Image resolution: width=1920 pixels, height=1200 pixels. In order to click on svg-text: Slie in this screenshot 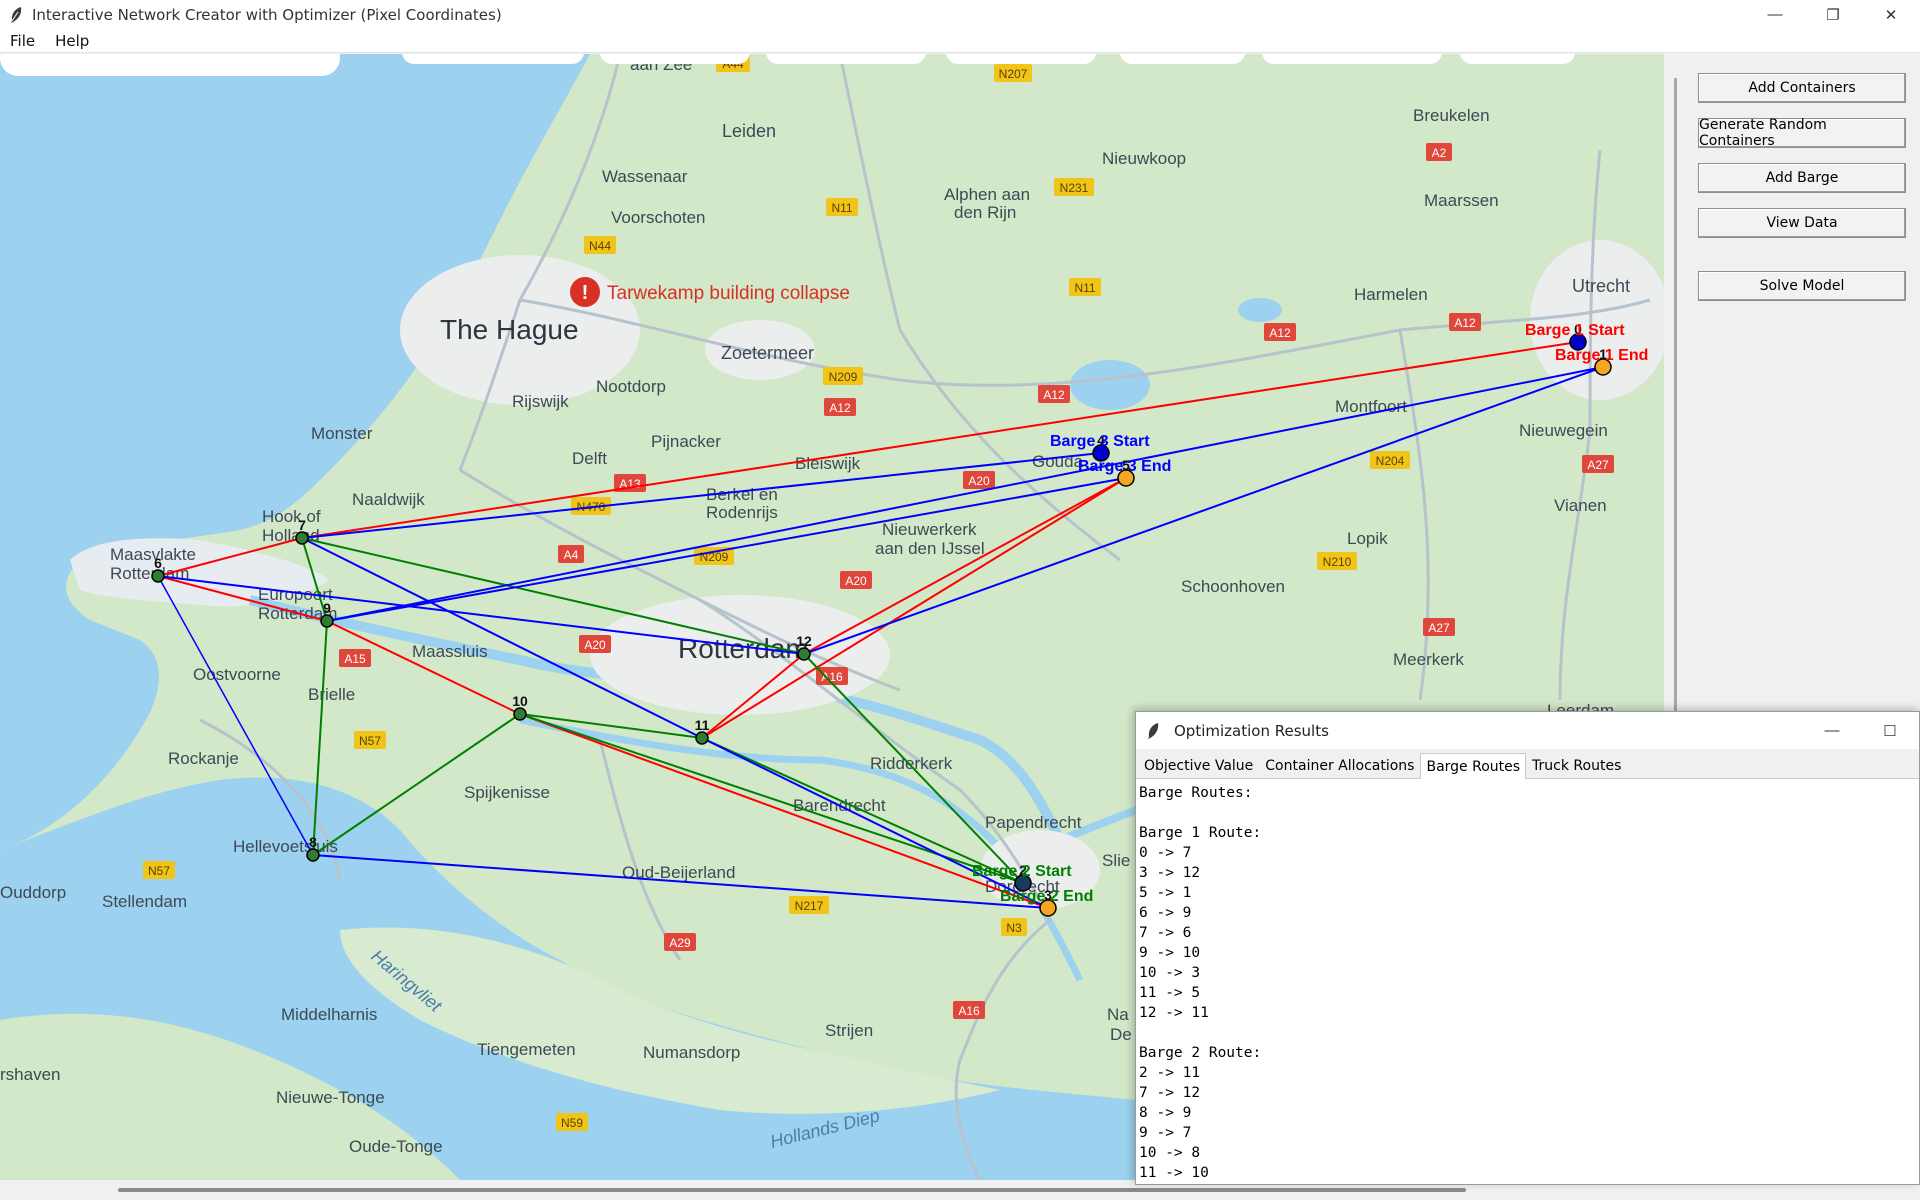, I will do `click(1116, 860)`.